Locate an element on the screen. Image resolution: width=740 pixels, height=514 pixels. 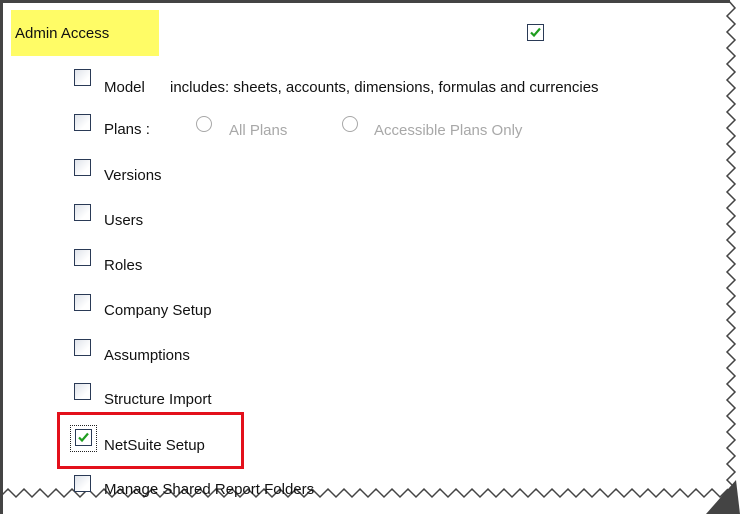
assumptions-label: Assumptions is located at coordinates (147, 355).